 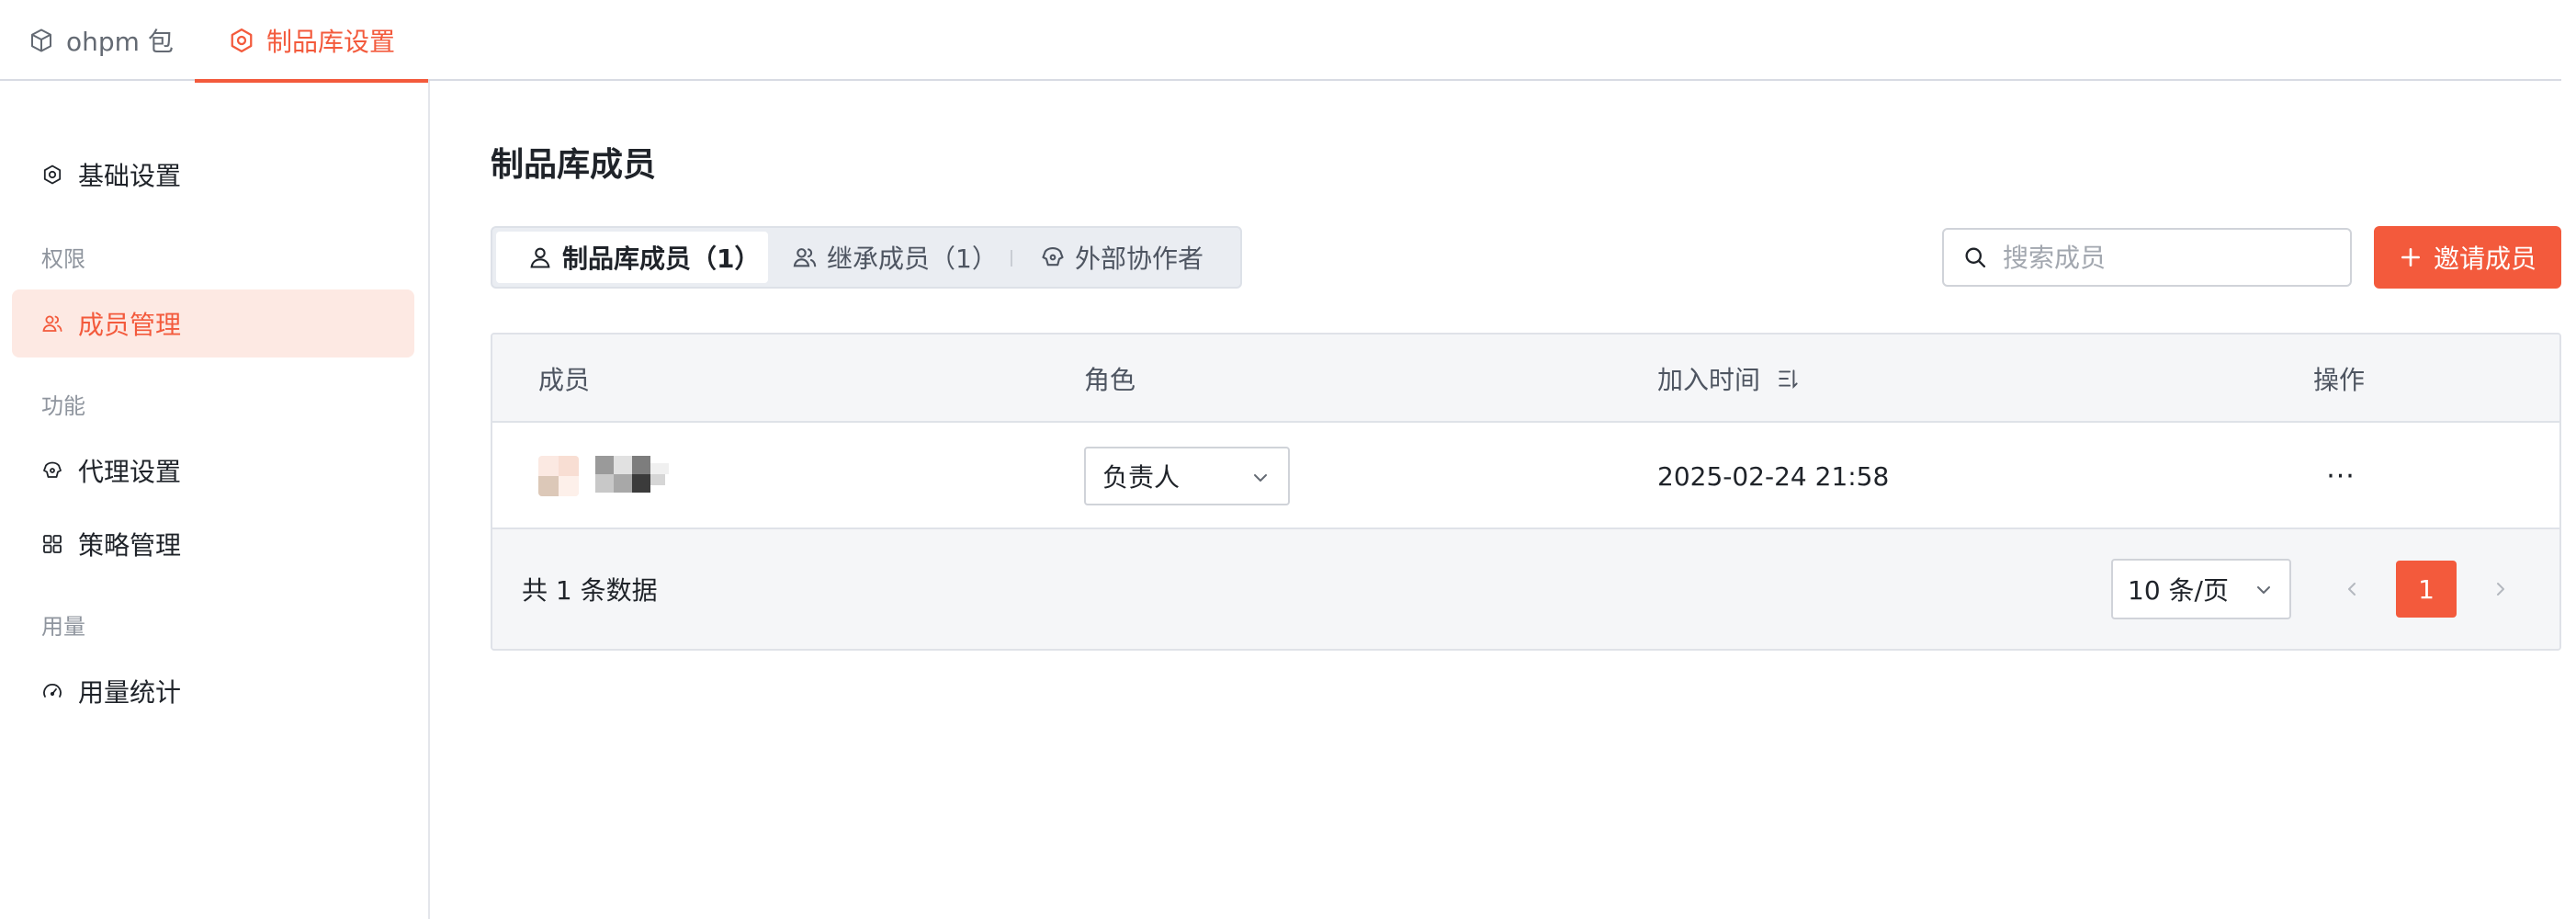 I want to click on sidebar-item-label: 基础设置, so click(x=130, y=176).